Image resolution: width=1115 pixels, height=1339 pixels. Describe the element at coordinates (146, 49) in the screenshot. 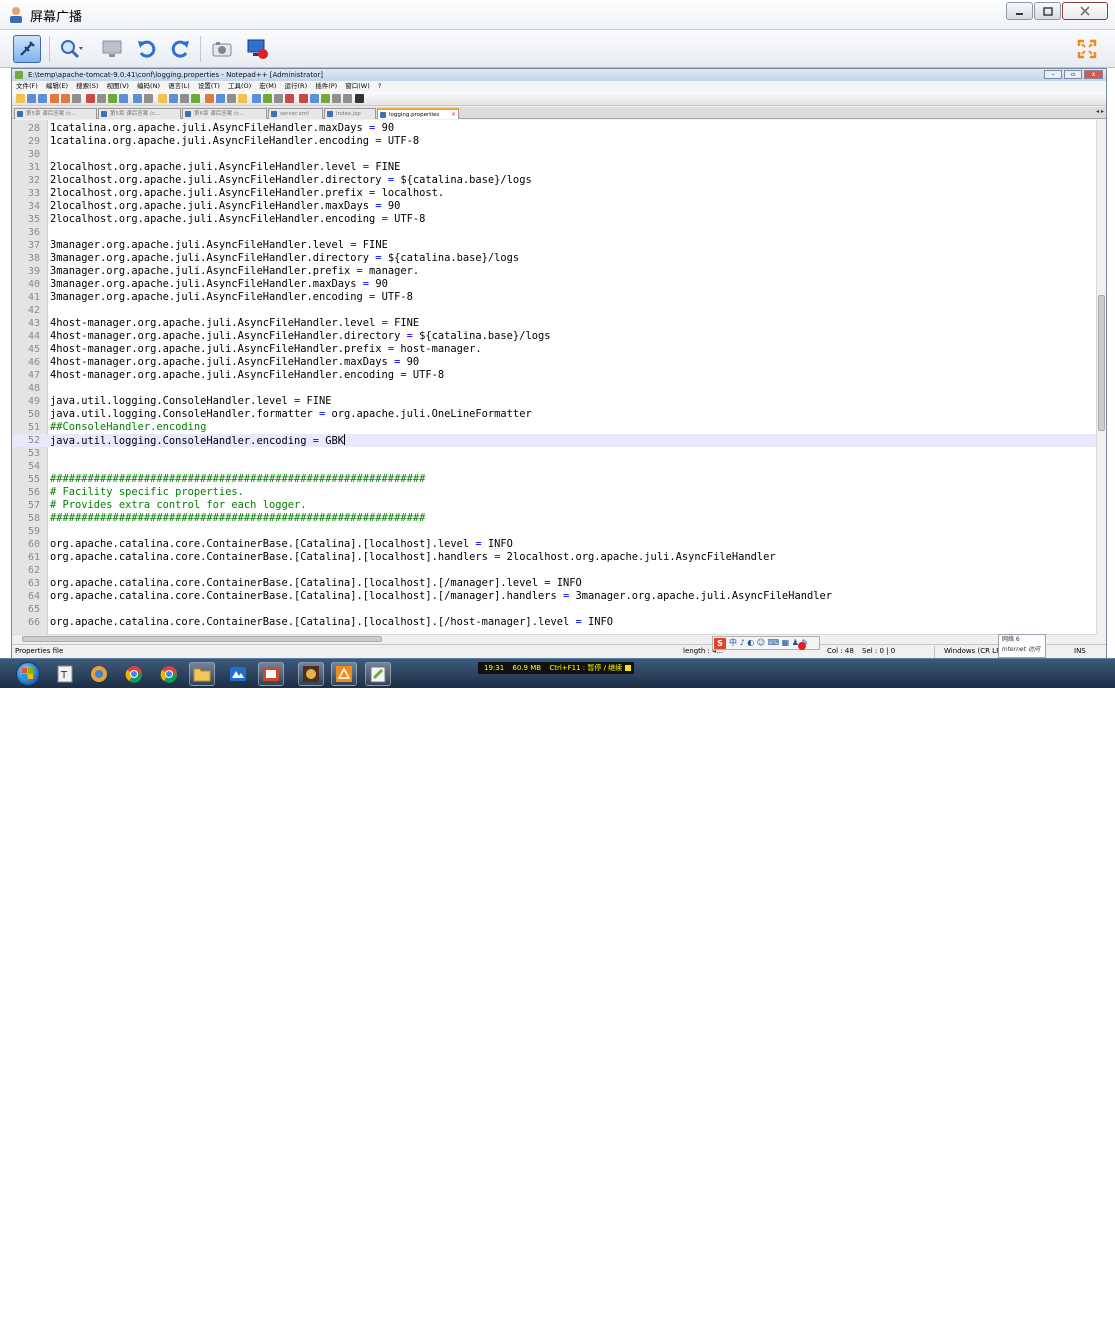

I see `undo-button` at that location.